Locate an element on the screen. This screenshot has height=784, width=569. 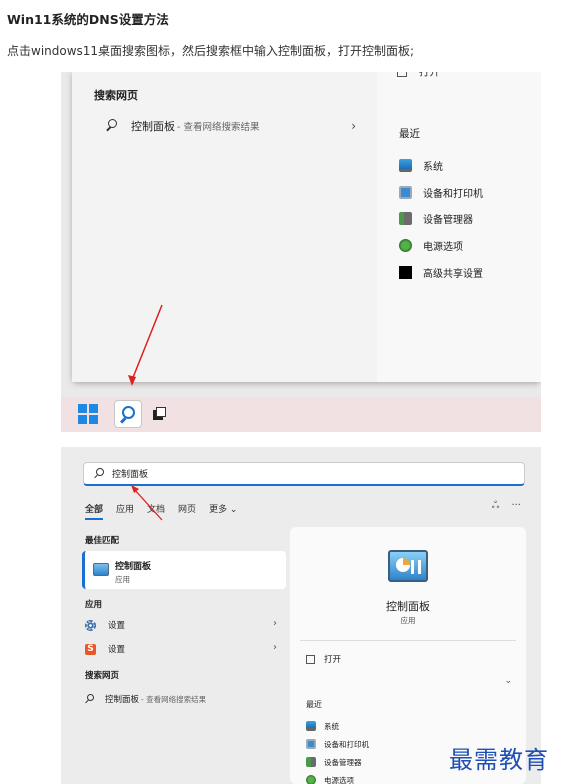
recent-item-power: 电源选项 is located at coordinates (330, 778).